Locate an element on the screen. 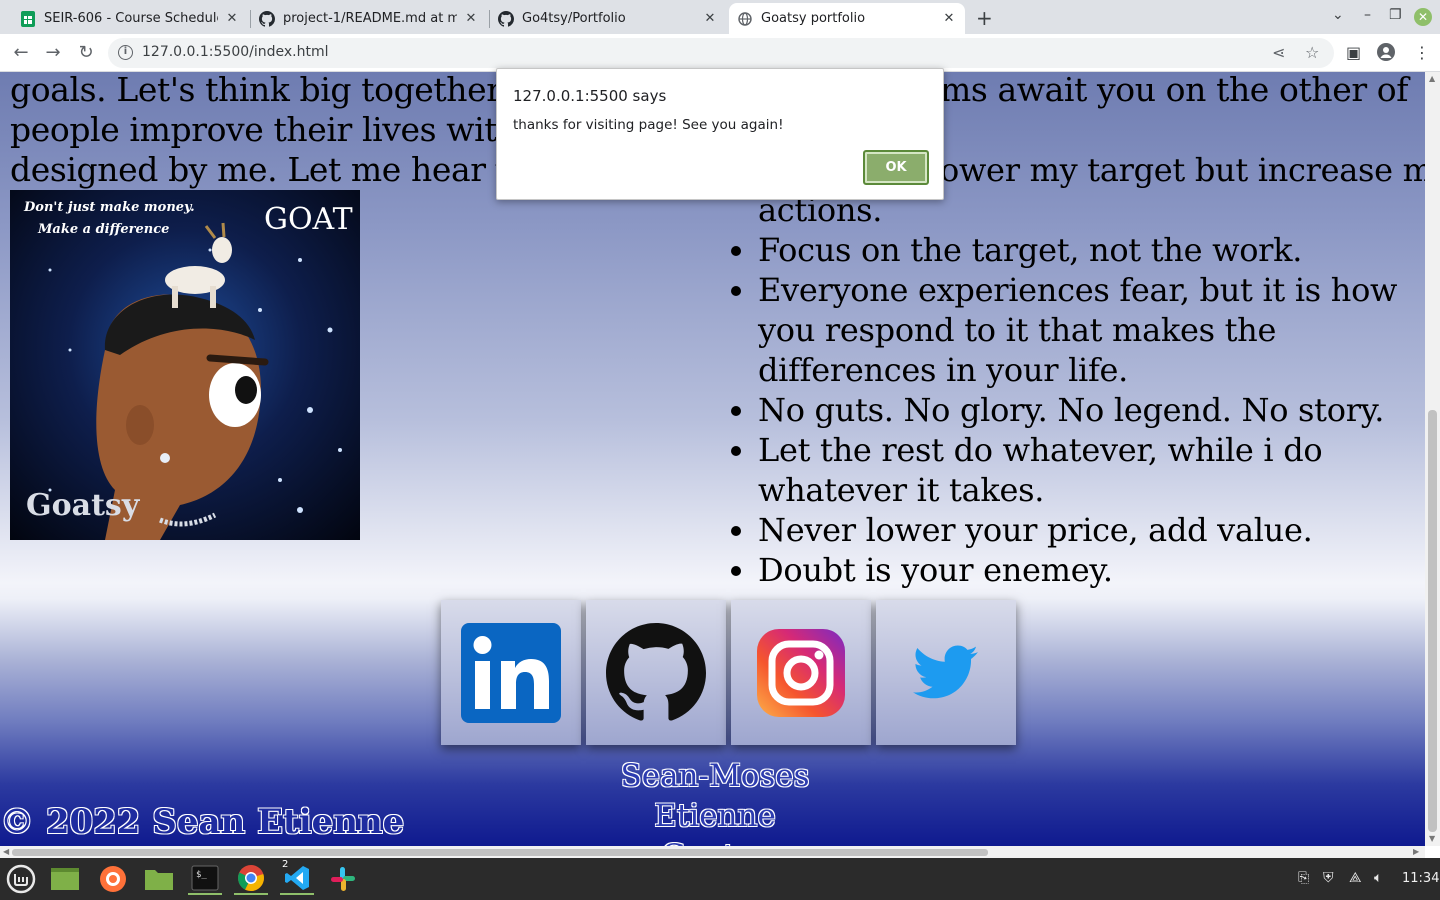 This screenshot has height=900, width=1440. quote-item: Doubt is your enemey. is located at coordinates (1084, 570).